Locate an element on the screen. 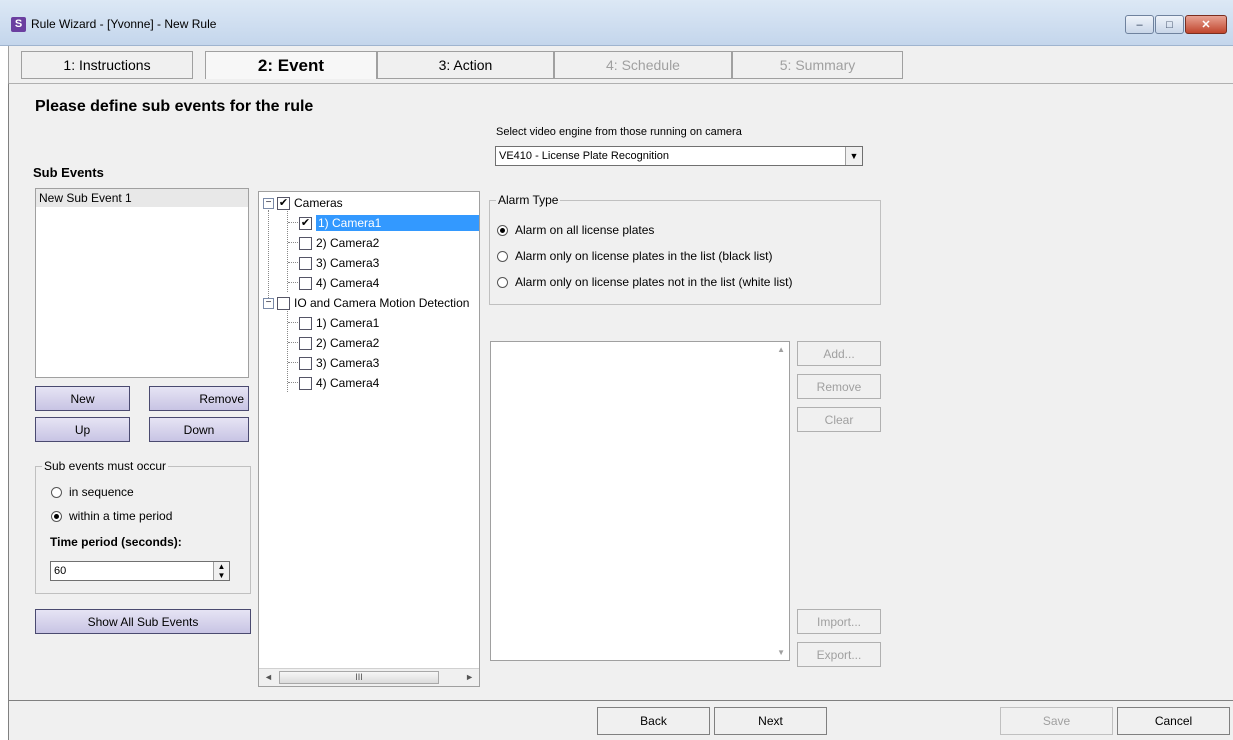 Image resolution: width=1233 pixels, height=740 pixels. video-engine-select: VE410 - License Plate Recognition ▼ is located at coordinates (679, 156).